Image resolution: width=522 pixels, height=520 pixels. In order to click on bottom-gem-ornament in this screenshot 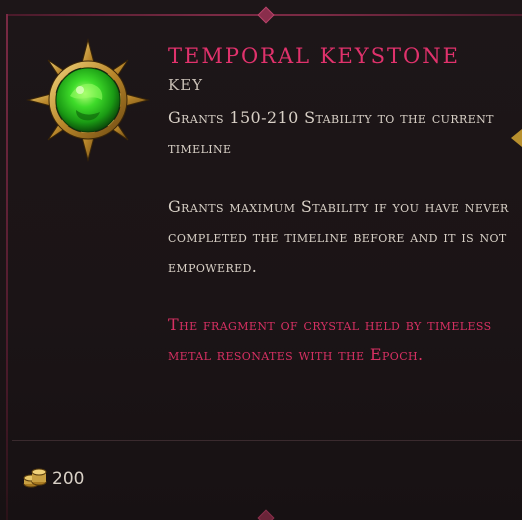, I will do `click(266, 514)`.